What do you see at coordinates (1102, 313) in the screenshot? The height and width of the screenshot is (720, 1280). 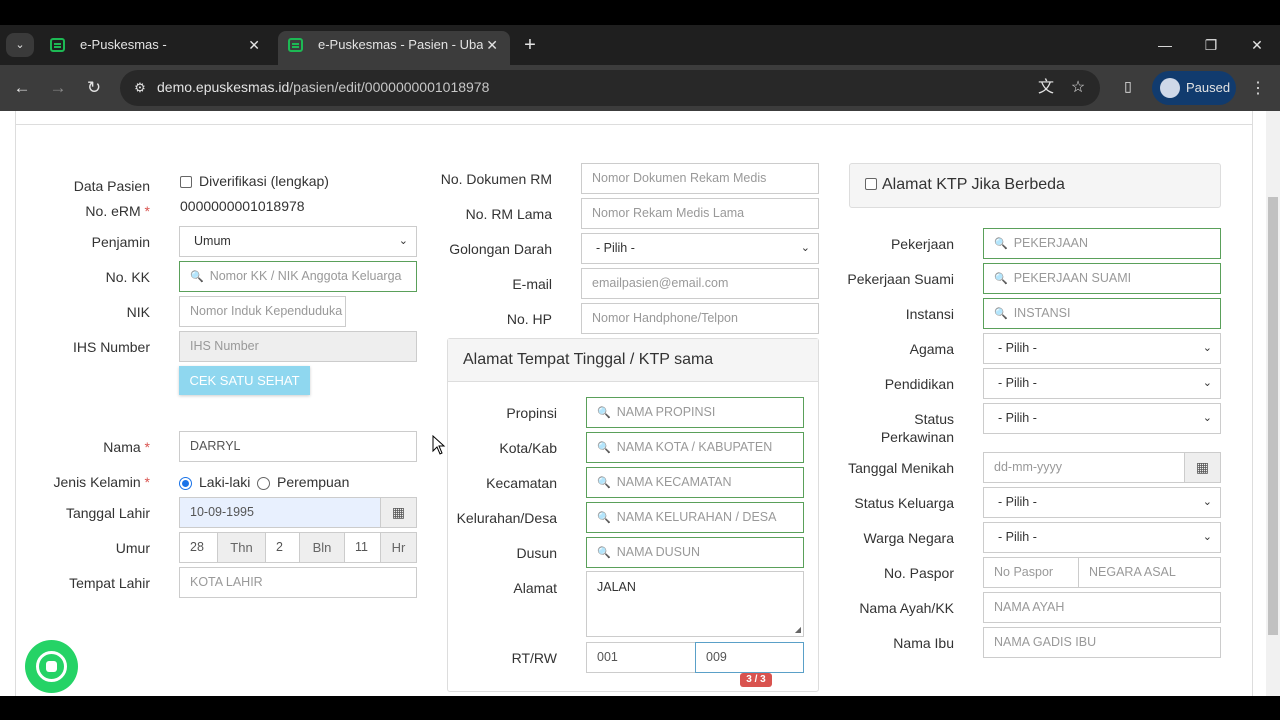 I see `instansi-input: 🔍 INSTANSI` at bounding box center [1102, 313].